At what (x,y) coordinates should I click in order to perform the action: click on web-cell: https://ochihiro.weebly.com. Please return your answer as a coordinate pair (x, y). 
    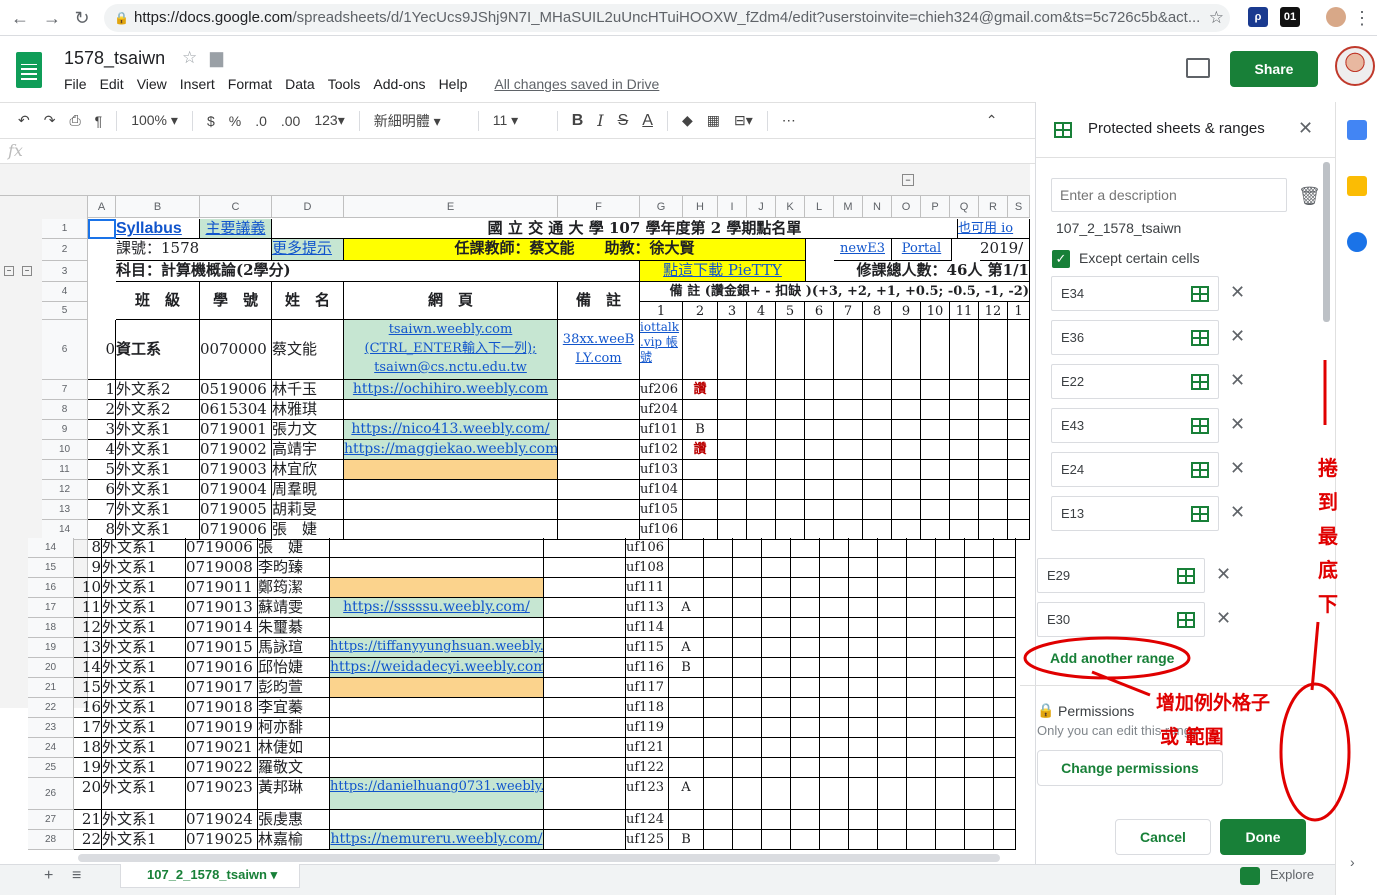
    Looking at the image, I should click on (451, 390).